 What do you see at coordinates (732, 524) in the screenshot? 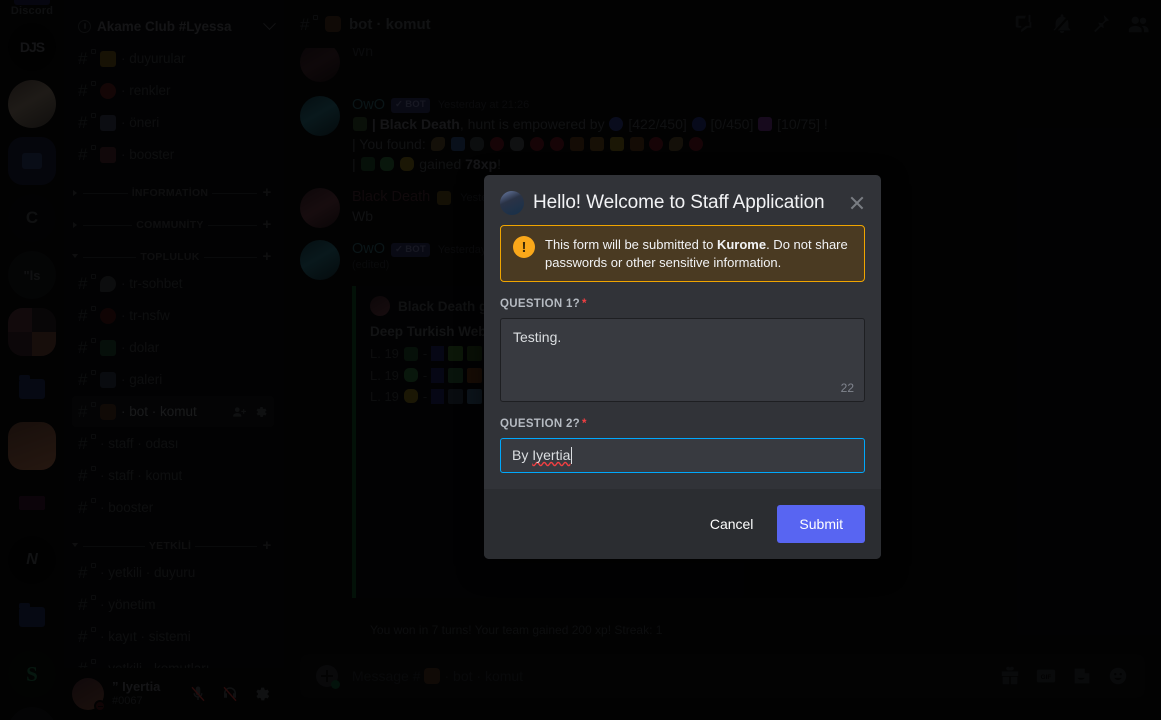
I see `cancel-button: Cancel` at bounding box center [732, 524].